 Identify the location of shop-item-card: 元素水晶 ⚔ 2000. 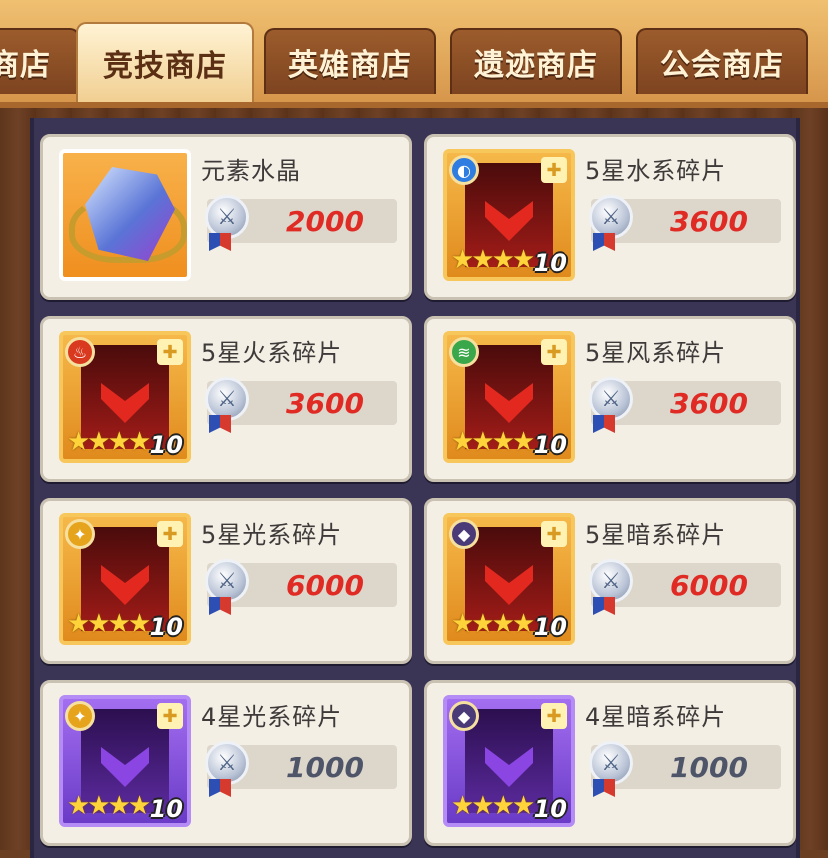
(226, 217).